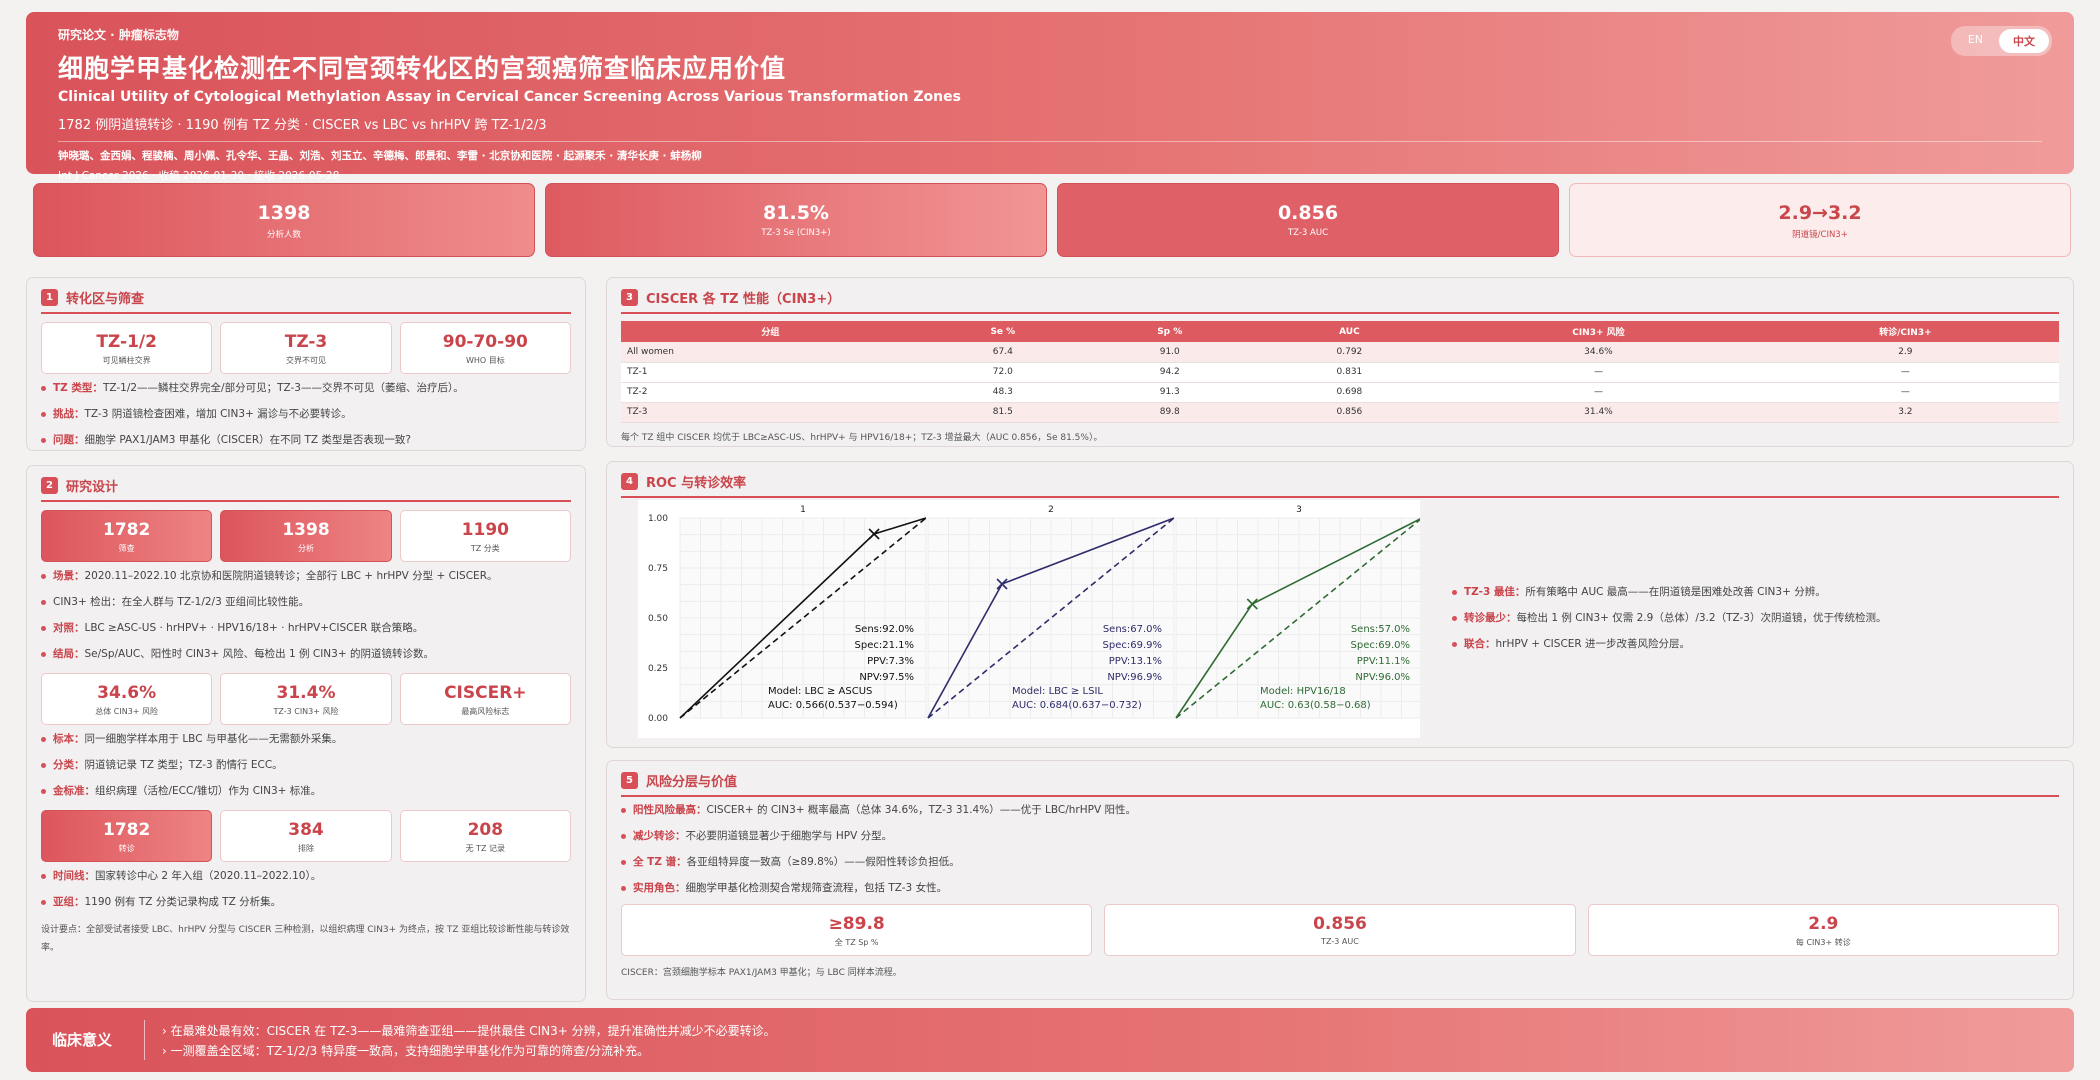  Describe the element at coordinates (629, 481) in the screenshot. I see `section-number: 4` at that location.